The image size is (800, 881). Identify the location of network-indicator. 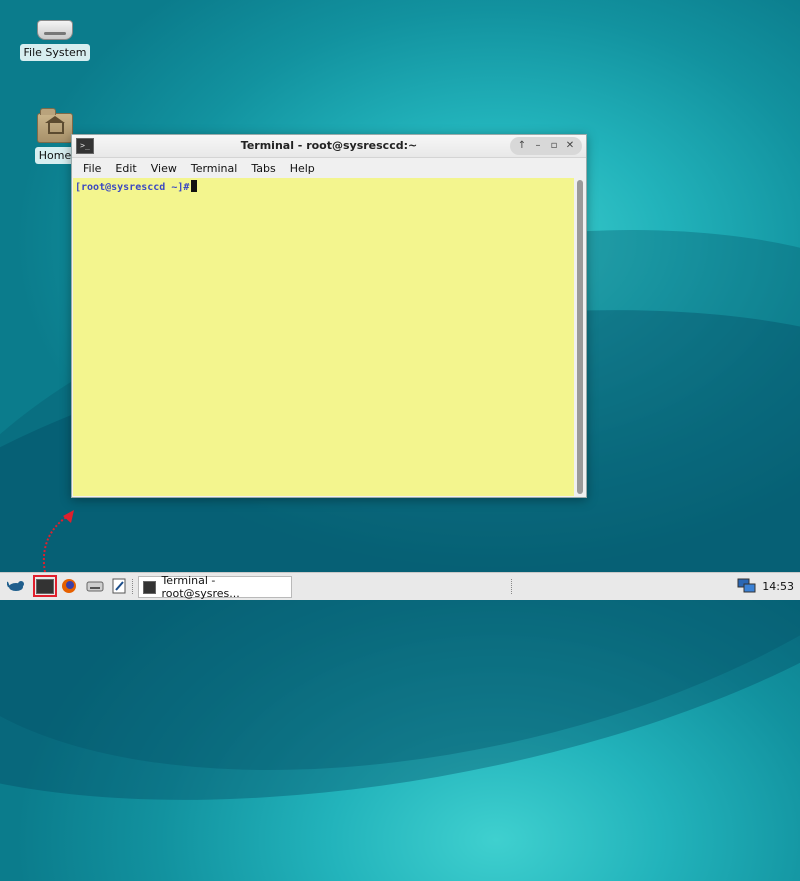
(747, 586).